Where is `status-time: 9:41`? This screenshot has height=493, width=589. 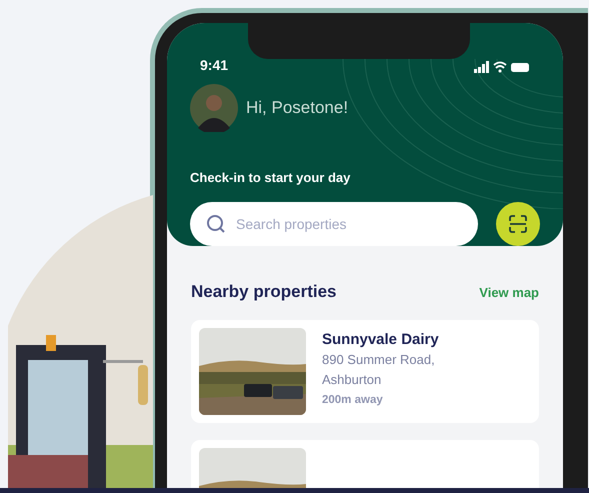
status-time: 9:41 is located at coordinates (214, 65).